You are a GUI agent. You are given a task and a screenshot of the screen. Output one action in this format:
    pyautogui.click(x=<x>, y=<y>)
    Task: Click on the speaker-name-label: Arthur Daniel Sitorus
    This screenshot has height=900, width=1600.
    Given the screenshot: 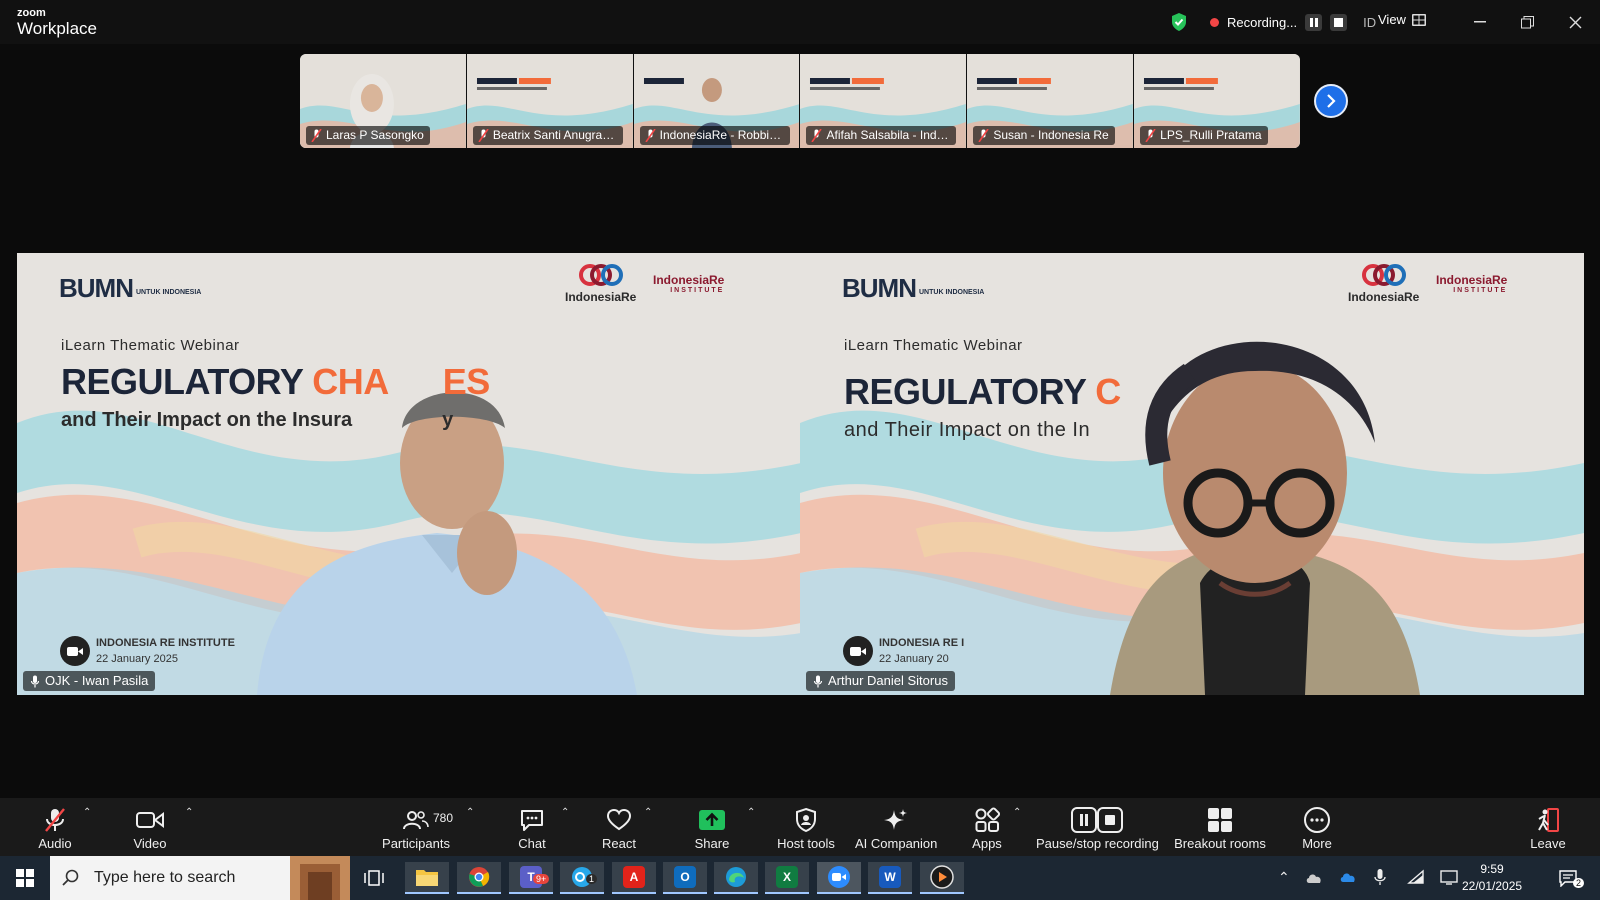 What is the action you would take?
    pyautogui.click(x=880, y=681)
    